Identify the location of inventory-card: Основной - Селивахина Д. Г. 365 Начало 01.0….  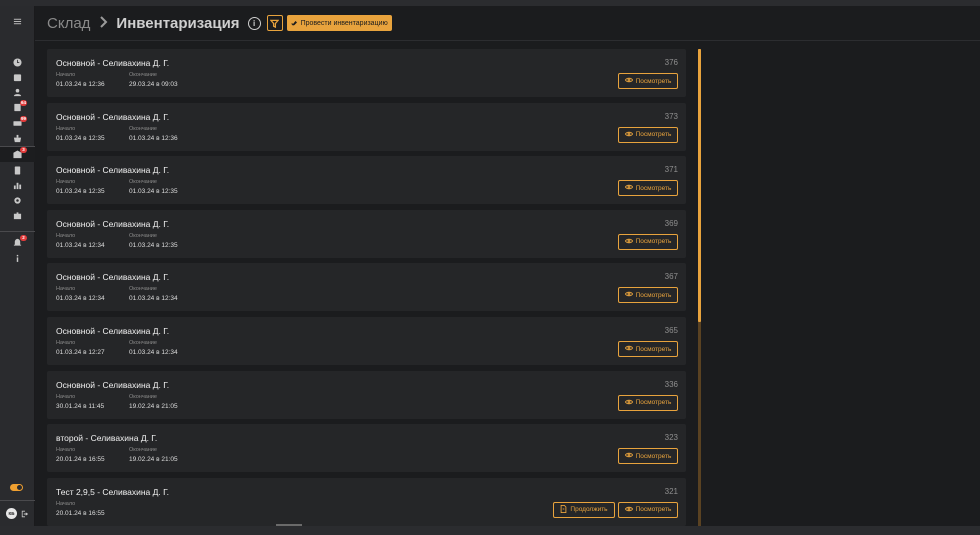
(366, 341).